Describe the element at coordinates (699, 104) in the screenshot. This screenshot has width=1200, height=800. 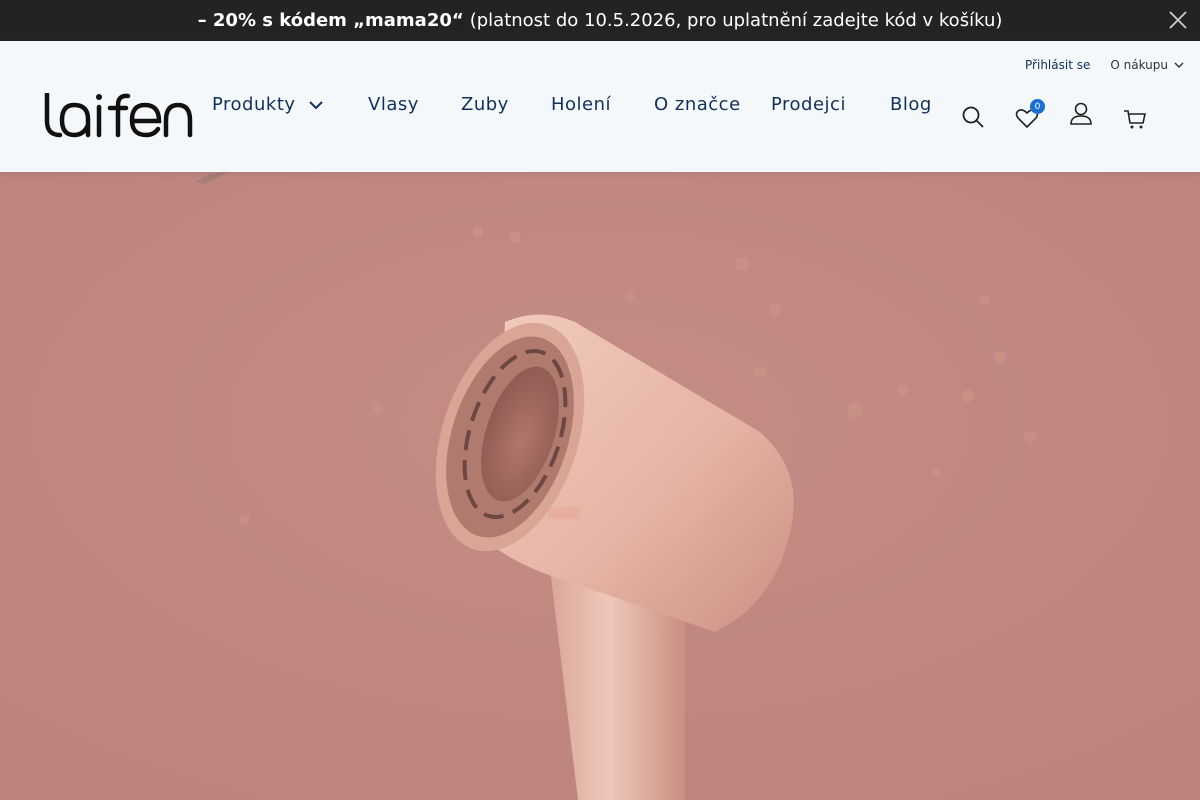
I see `nav-o-znacce: O značce` at that location.